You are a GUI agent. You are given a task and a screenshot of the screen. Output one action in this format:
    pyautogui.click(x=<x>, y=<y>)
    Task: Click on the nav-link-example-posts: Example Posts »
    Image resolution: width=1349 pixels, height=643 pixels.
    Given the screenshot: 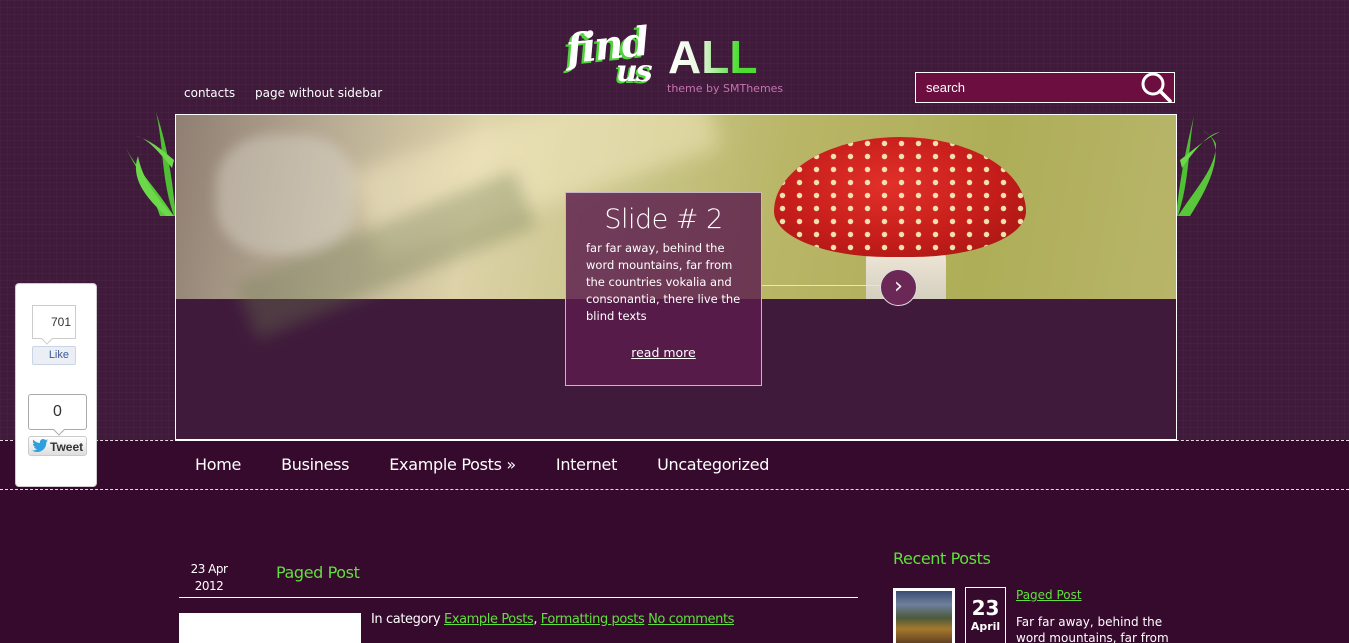 What is the action you would take?
    pyautogui.click(x=452, y=464)
    